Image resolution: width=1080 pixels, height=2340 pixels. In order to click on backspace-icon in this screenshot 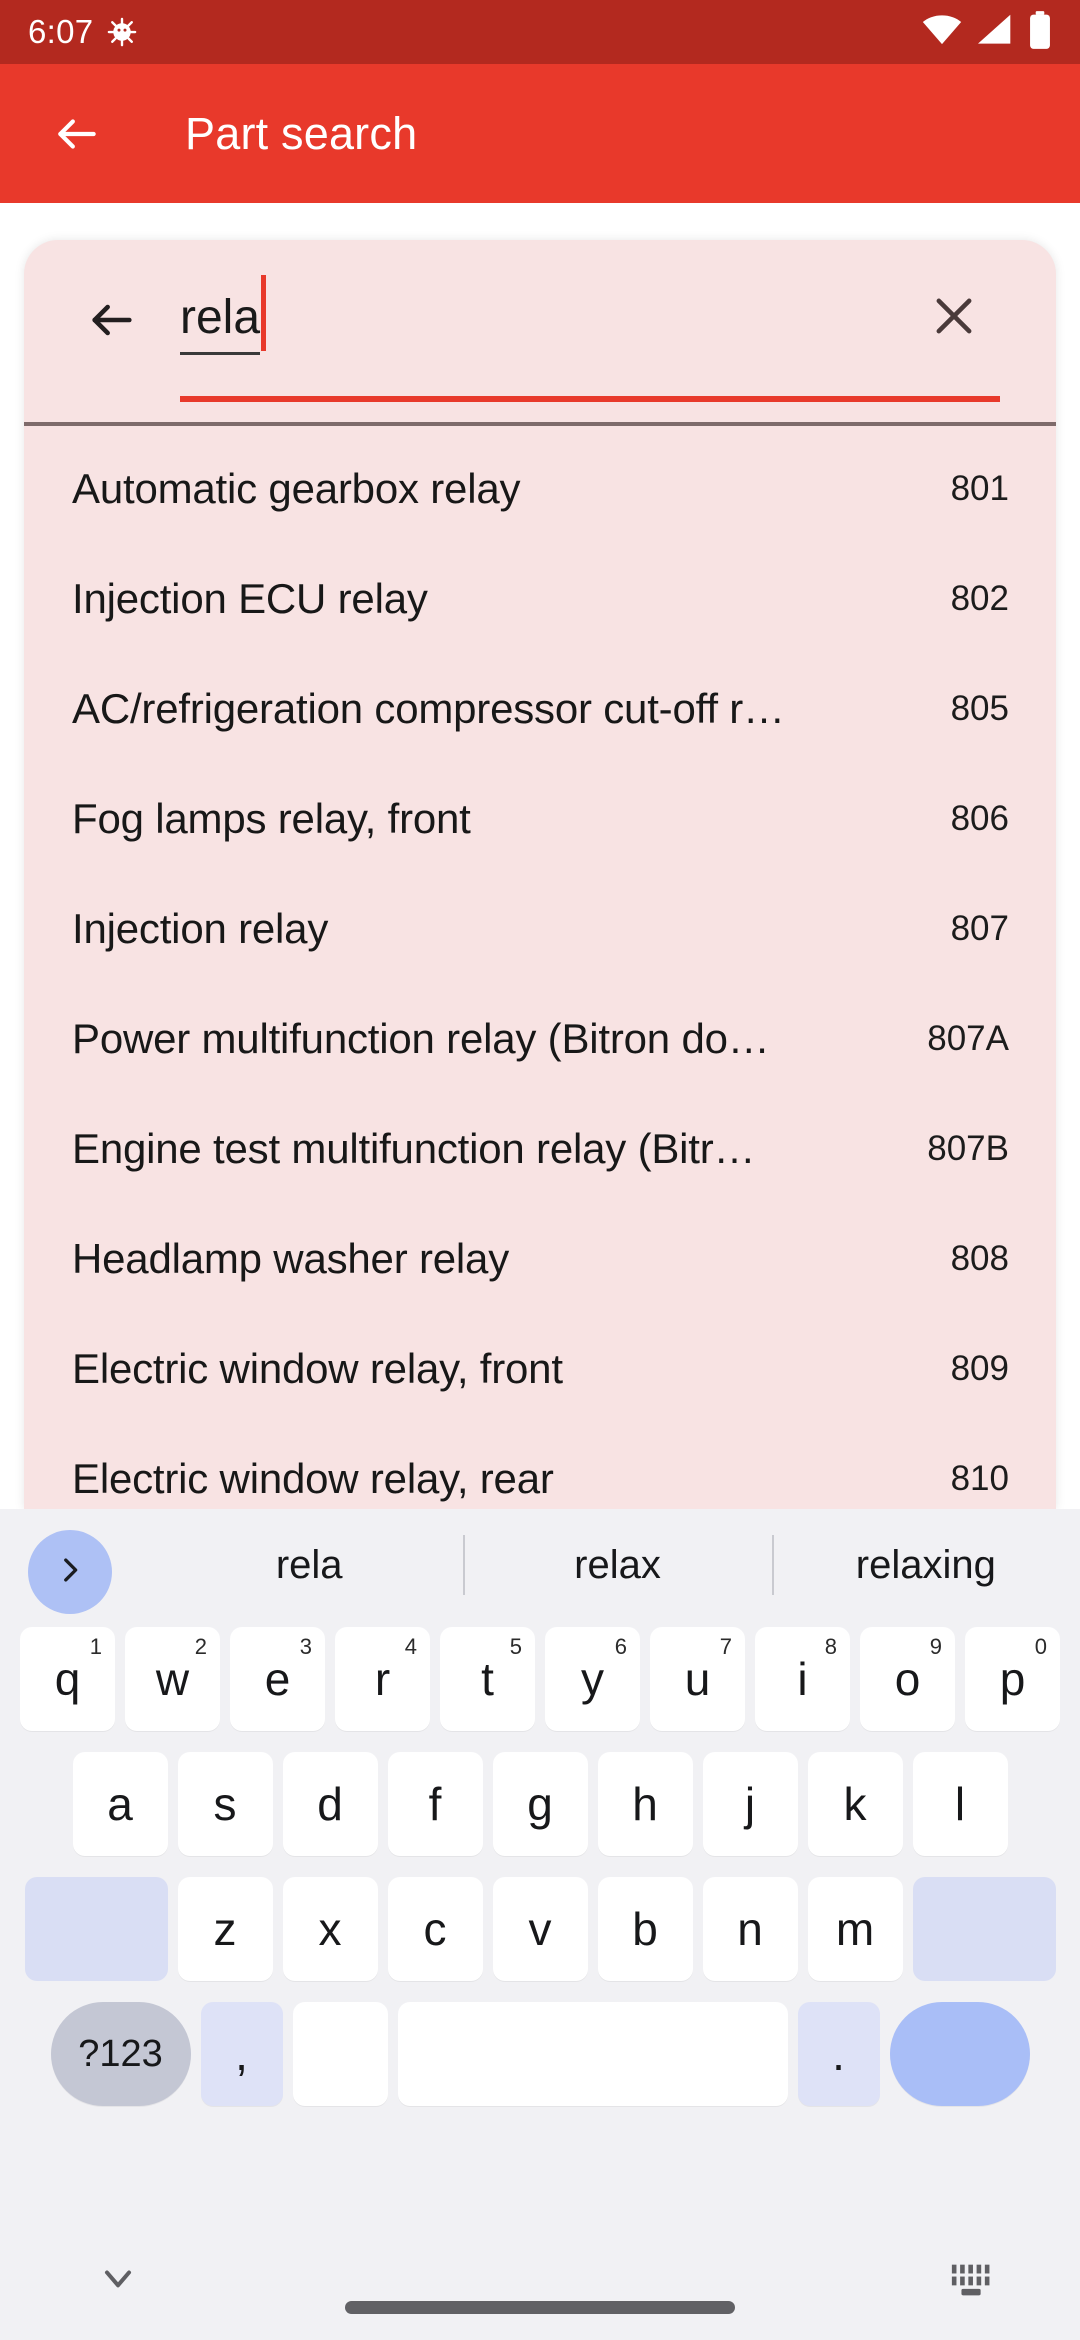, I will do `click(984, 1929)`.